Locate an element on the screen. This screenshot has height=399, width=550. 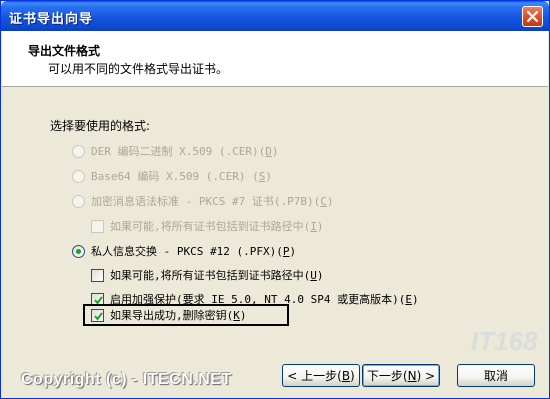
close-icon is located at coordinates (532, 16).